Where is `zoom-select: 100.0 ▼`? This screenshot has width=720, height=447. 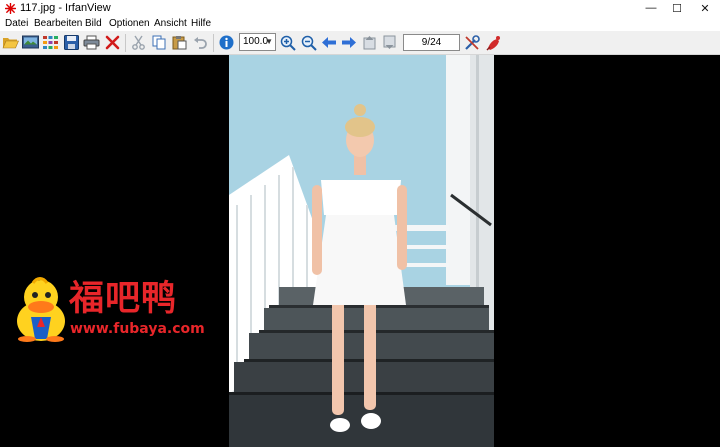
zoom-select: 100.0 ▼ is located at coordinates (257, 42).